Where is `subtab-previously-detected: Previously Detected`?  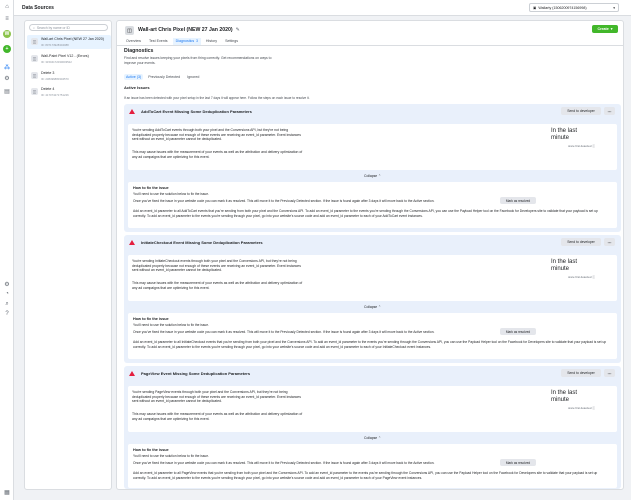 subtab-previously-detected: Previously Detected is located at coordinates (164, 77).